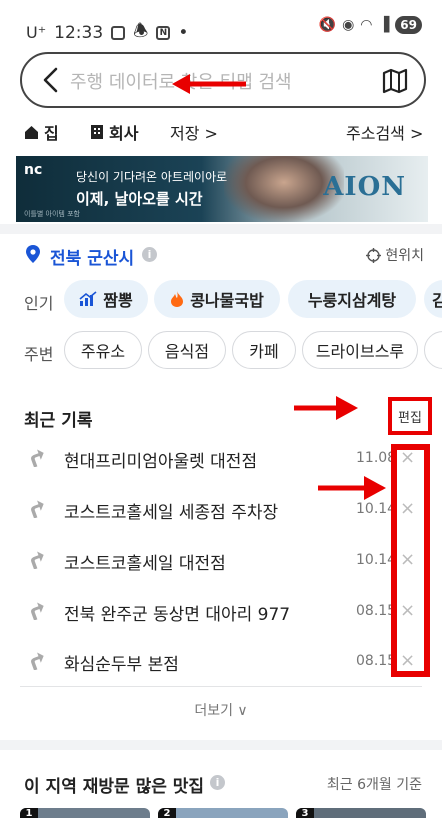  I want to click on edit-button: 편집, so click(410, 416).